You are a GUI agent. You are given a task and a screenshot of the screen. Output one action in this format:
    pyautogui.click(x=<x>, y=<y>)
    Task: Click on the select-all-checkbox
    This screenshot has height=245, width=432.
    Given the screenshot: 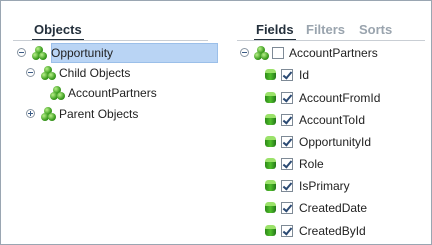 What is the action you would take?
    pyautogui.click(x=278, y=53)
    